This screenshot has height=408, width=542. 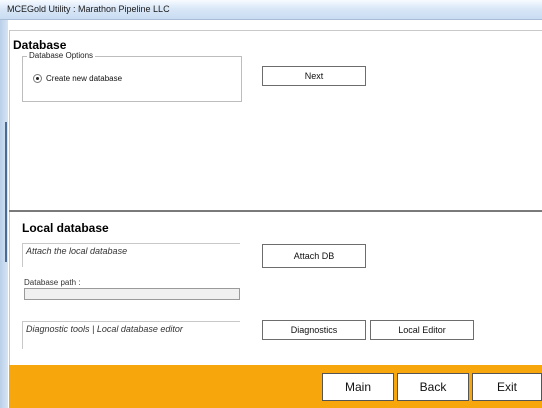 I want to click on create-database-label: Create new database, so click(x=84, y=78).